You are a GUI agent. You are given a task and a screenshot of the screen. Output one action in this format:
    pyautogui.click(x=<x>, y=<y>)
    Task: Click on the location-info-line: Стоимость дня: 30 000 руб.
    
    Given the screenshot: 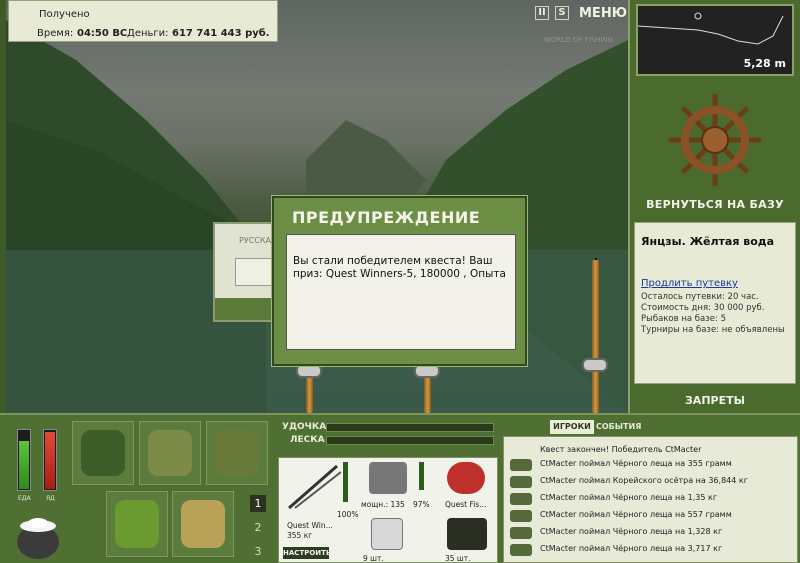 What is the action you would take?
    pyautogui.click(x=703, y=308)
    